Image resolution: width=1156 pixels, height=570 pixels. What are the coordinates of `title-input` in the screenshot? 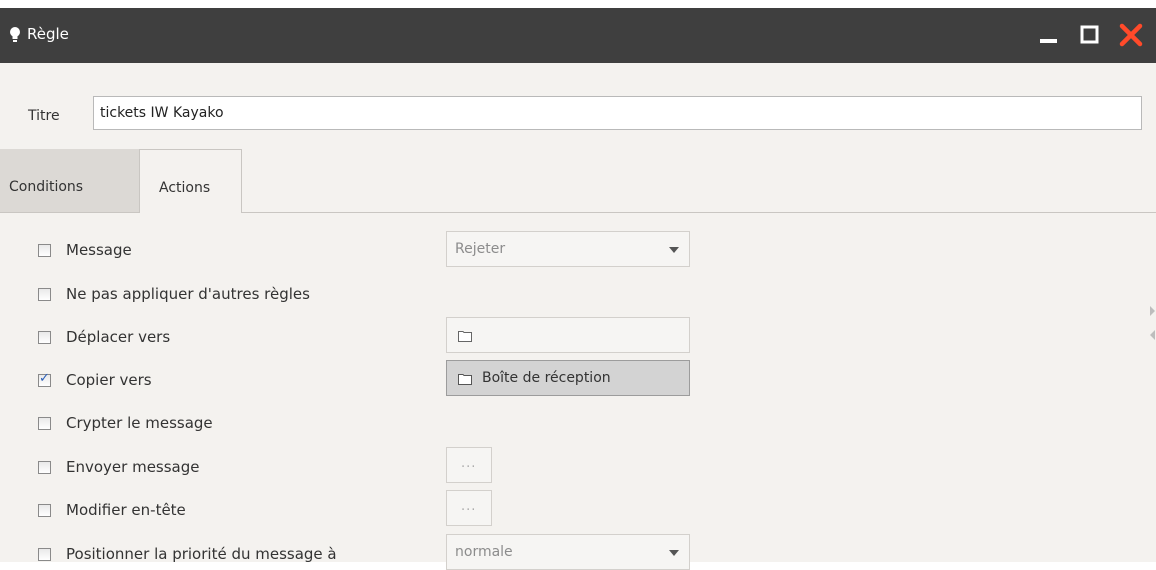 It's located at (617, 113).